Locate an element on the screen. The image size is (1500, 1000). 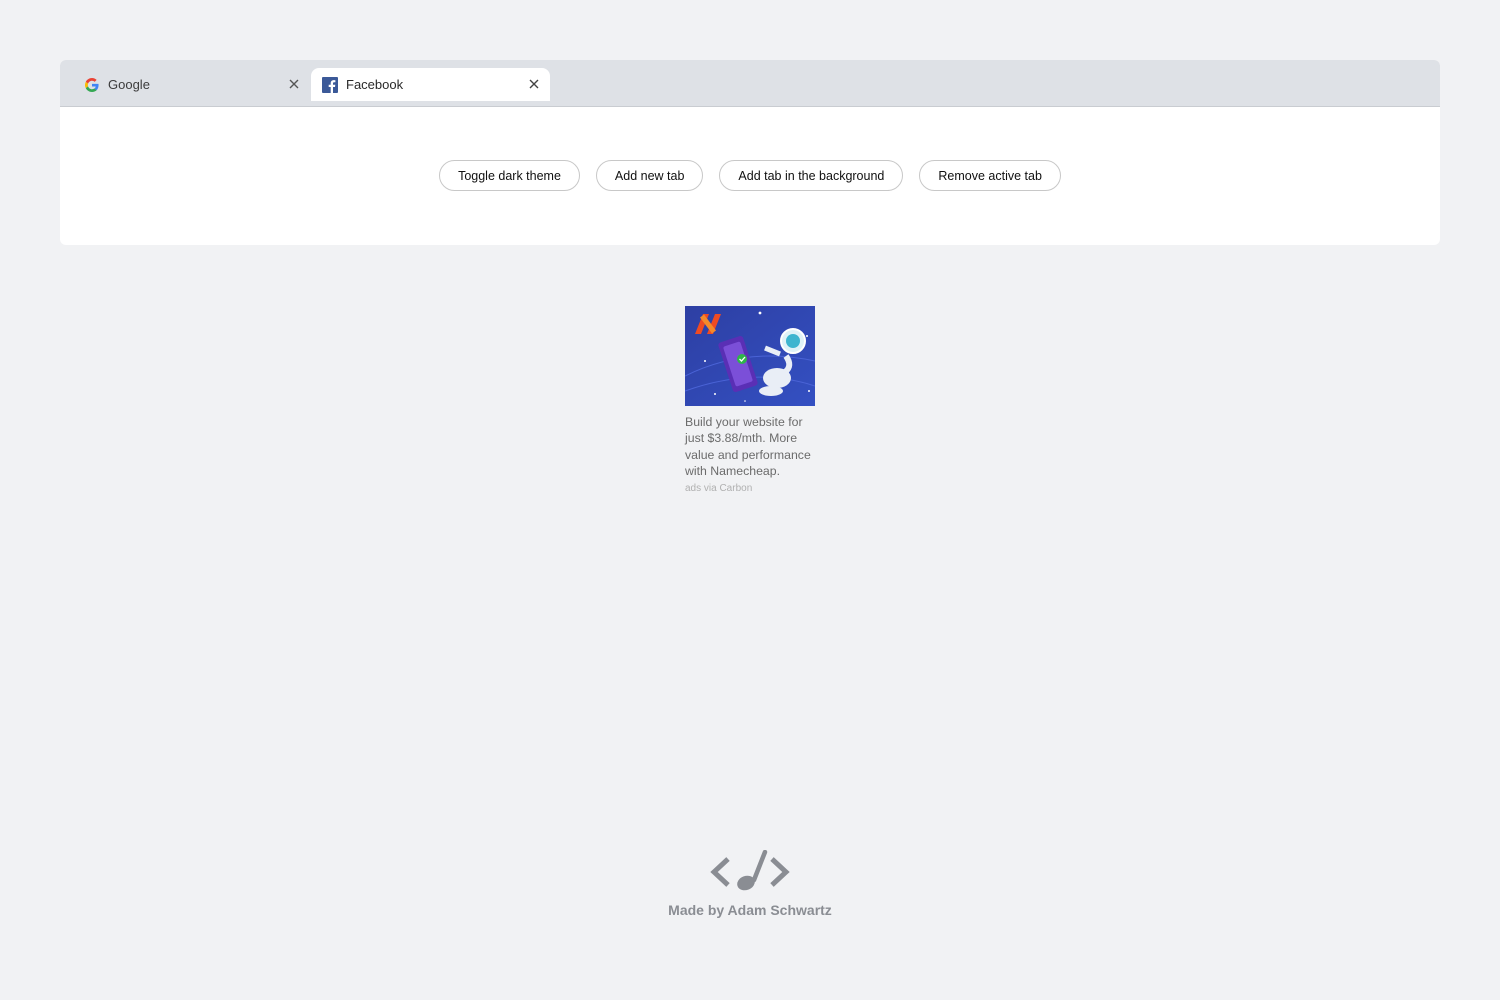
toggle-dark-theme-button: Toggle dark theme is located at coordinates (509, 175).